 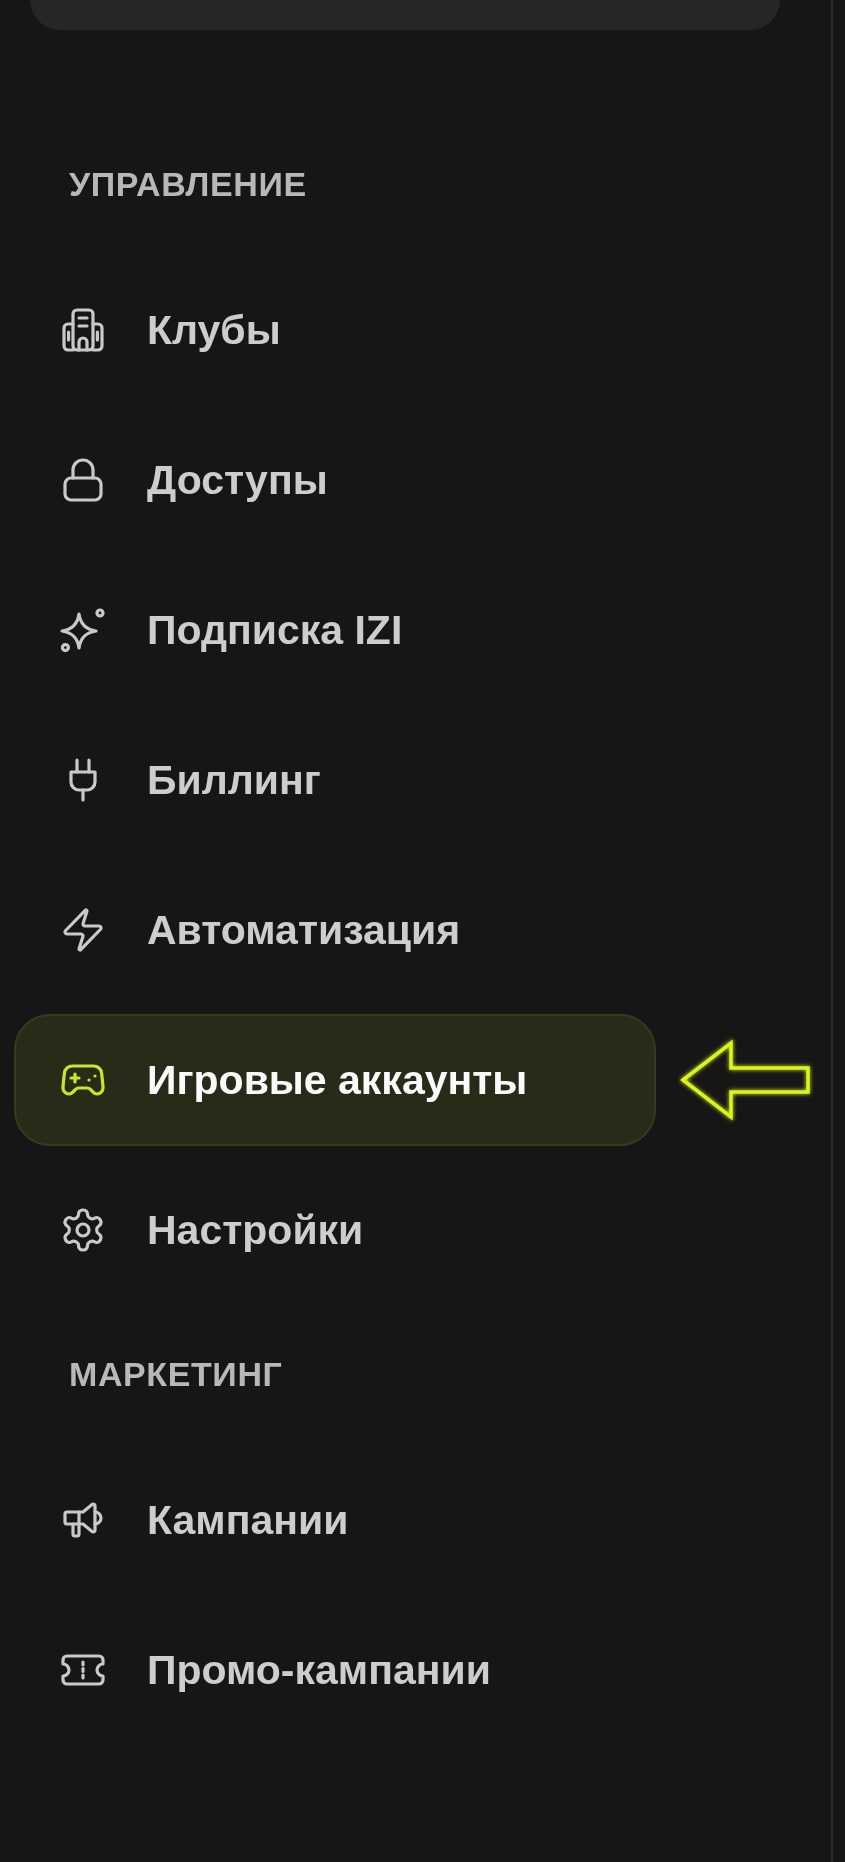 What do you see at coordinates (335, 330) in the screenshot?
I see `nav-item: Клубы` at bounding box center [335, 330].